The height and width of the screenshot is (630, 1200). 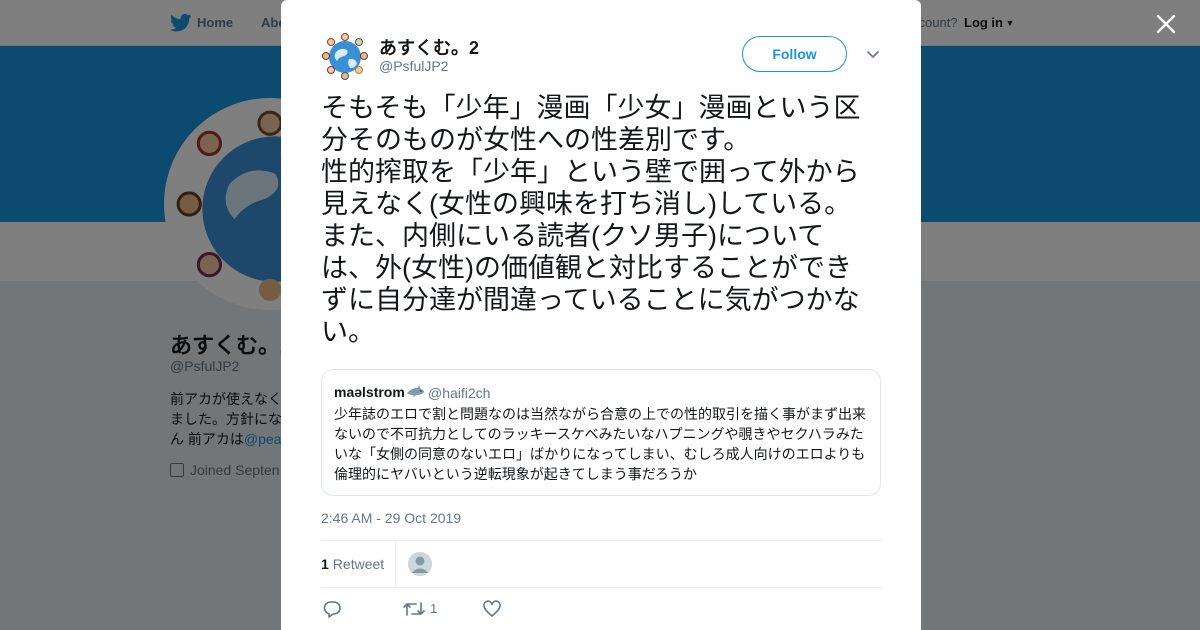 I want to click on tweet-text-line: 性的搾取を「少年」という壁で囲って外から, so click(x=590, y=172).